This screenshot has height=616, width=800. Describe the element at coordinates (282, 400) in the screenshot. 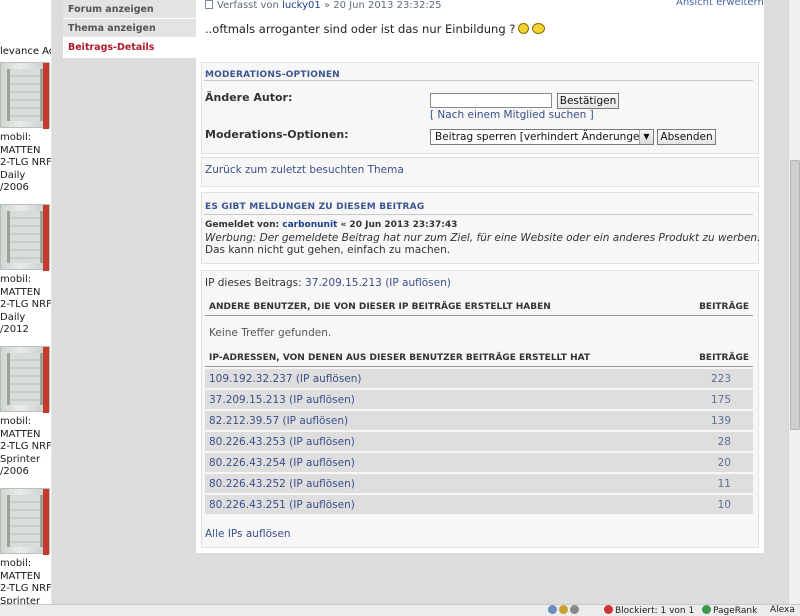

I see `ip-link: 37.209.15.213 (IP auflösen)` at that location.